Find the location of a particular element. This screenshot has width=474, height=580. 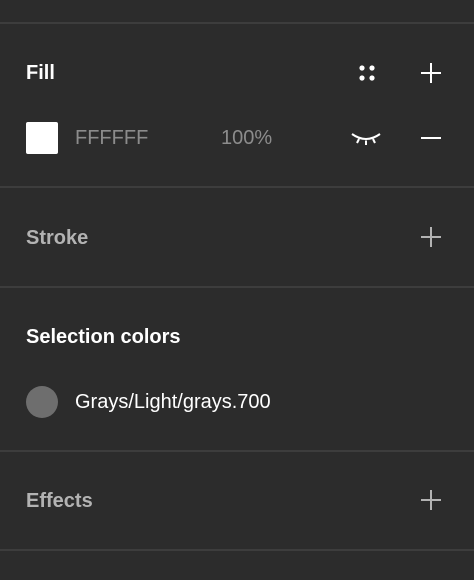

divider-fill-stroke is located at coordinates (237, 187).